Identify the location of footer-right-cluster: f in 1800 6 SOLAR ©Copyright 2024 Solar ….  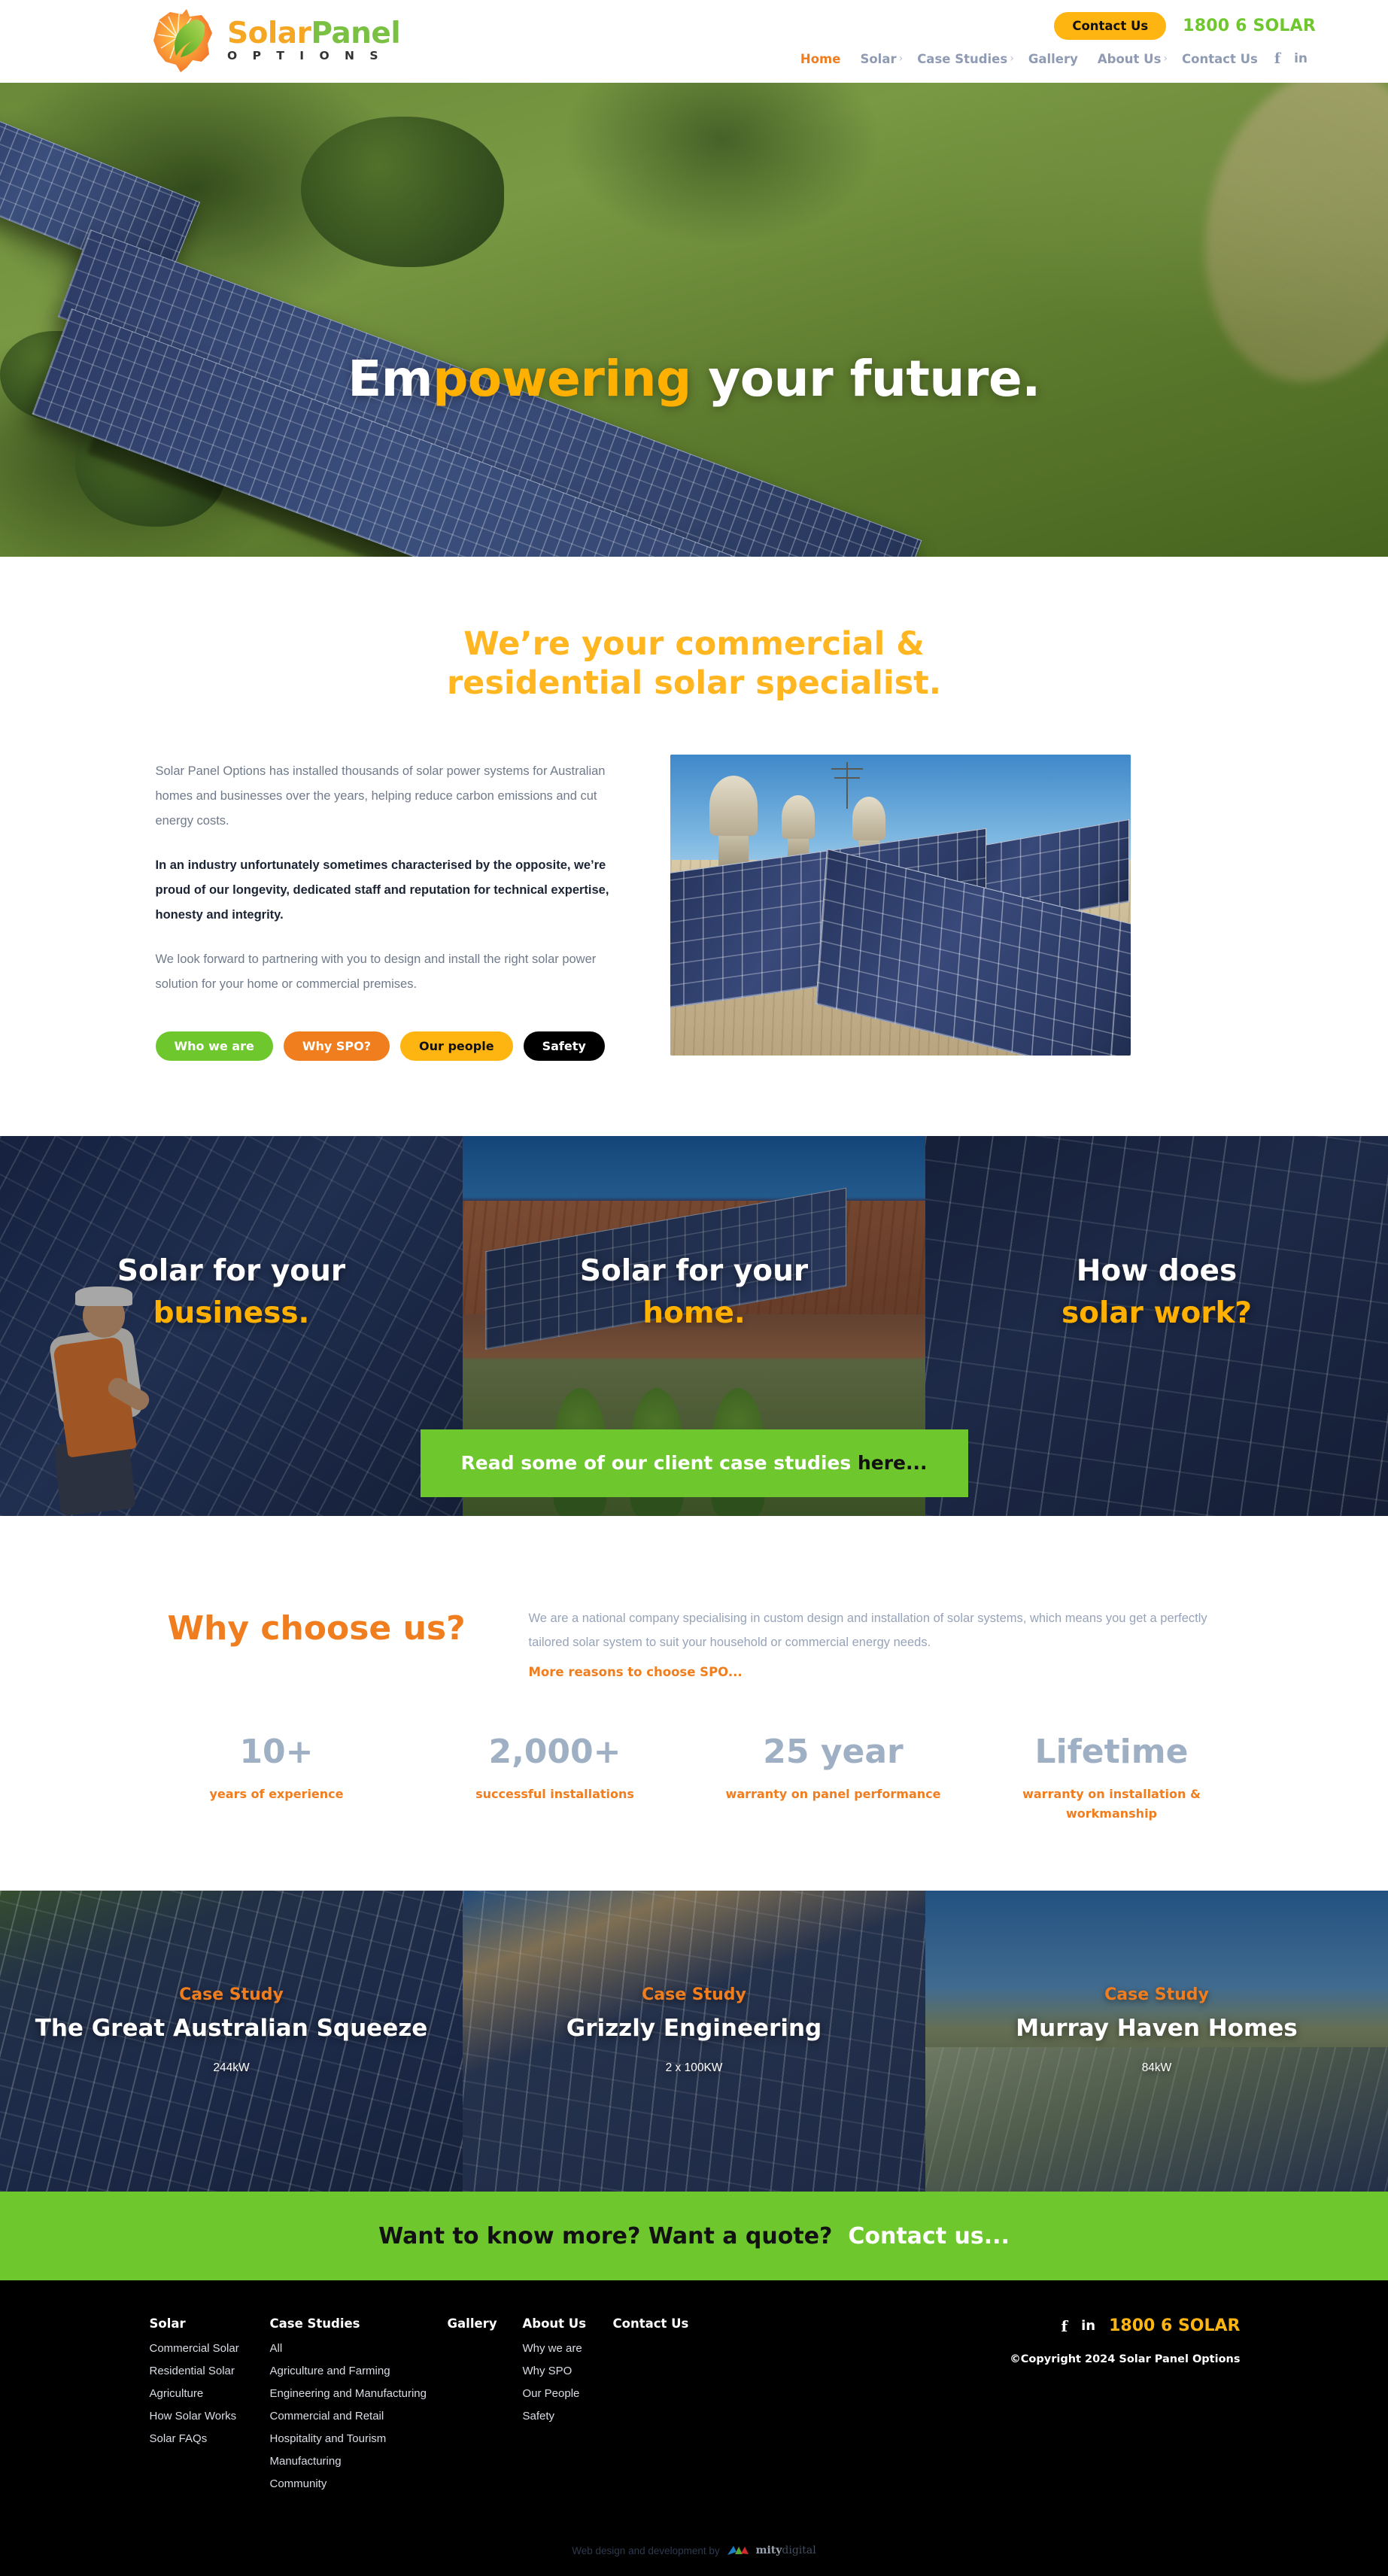
(1125, 2340).